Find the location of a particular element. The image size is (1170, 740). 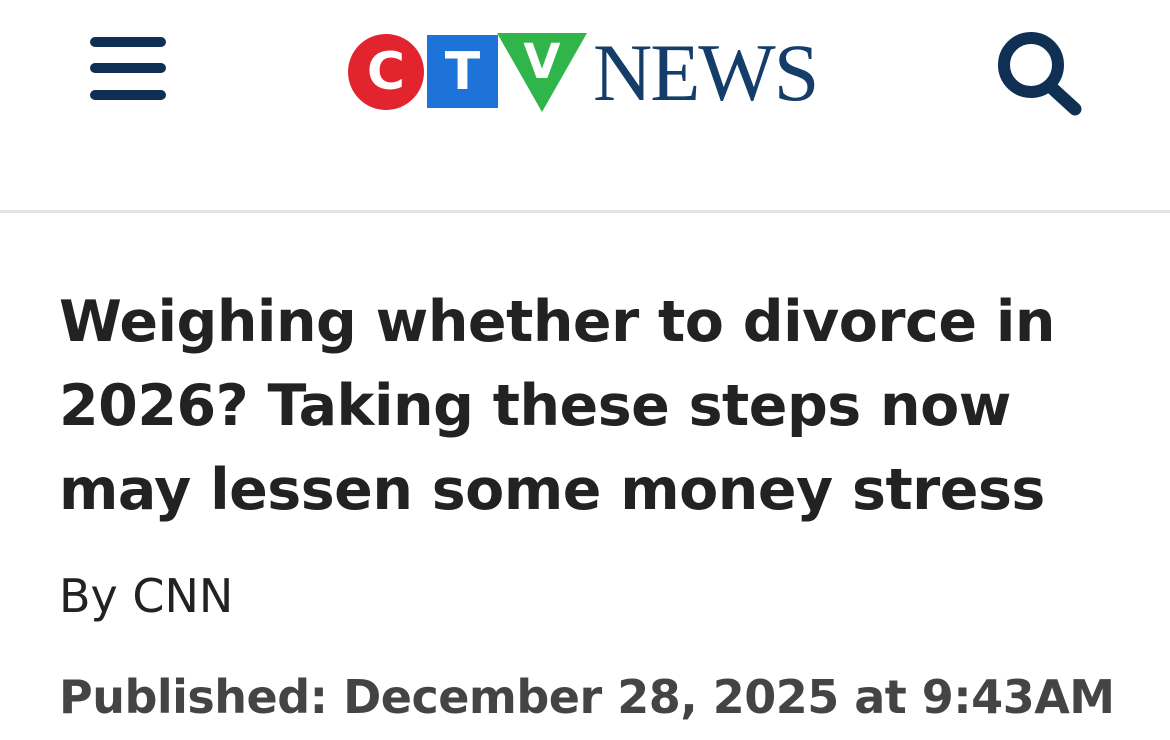

search-icon is located at coordinates (1040, 74).